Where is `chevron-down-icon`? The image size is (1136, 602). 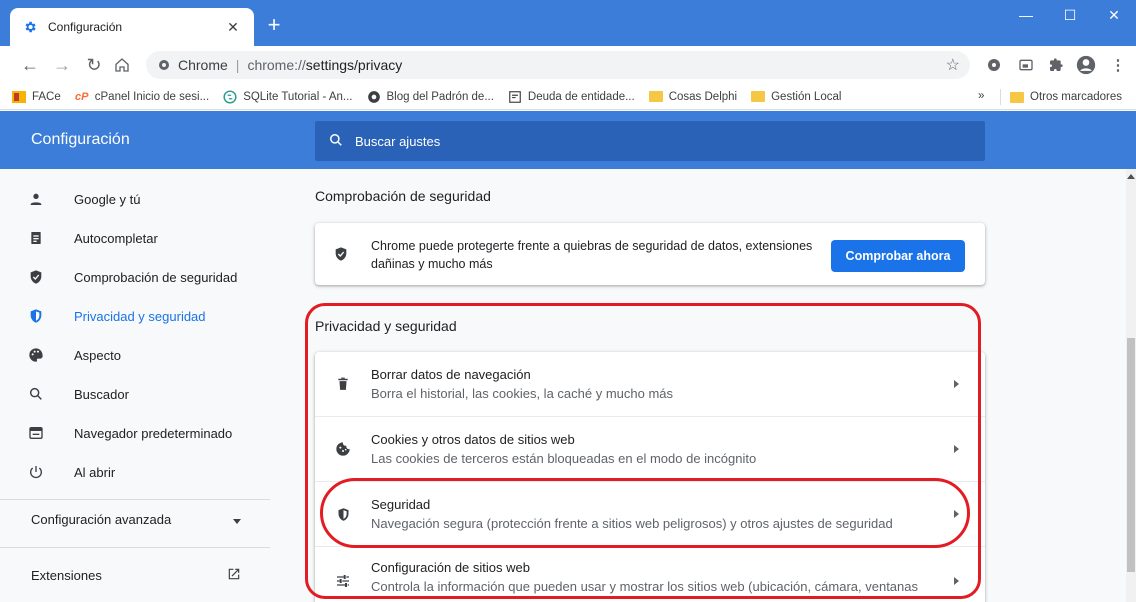
chevron-down-icon is located at coordinates (237, 521).